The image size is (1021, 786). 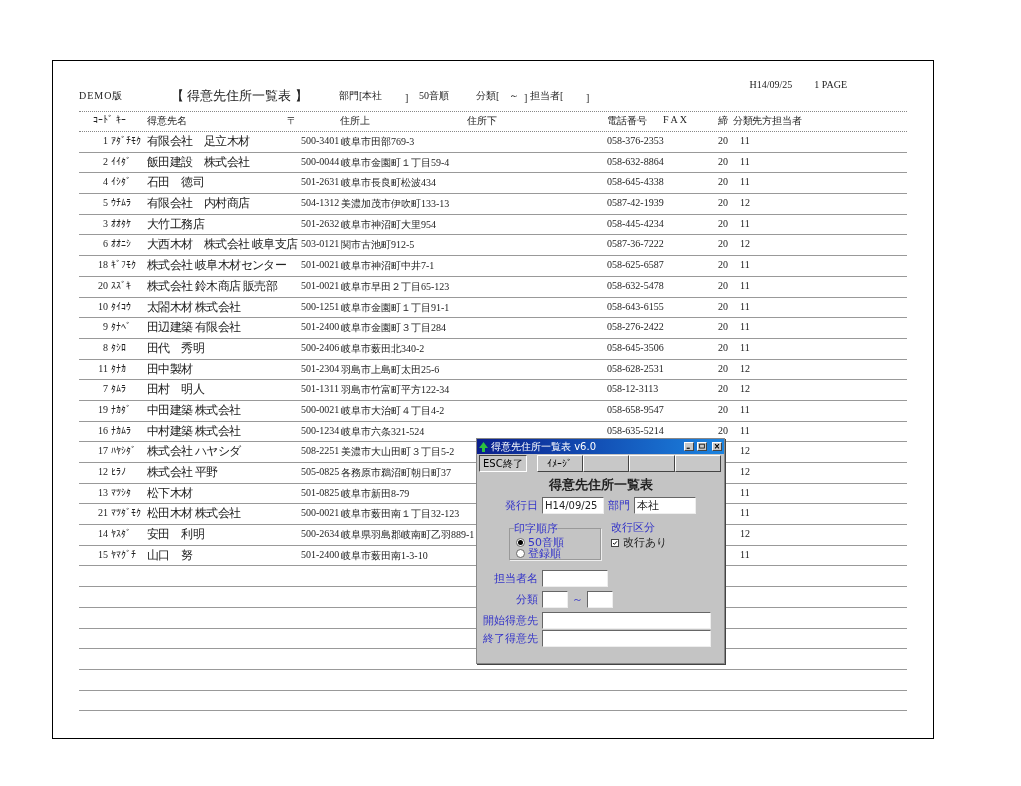 What do you see at coordinates (118, 368) in the screenshot?
I see `table-cell: ﾀﾅｶ` at bounding box center [118, 368].